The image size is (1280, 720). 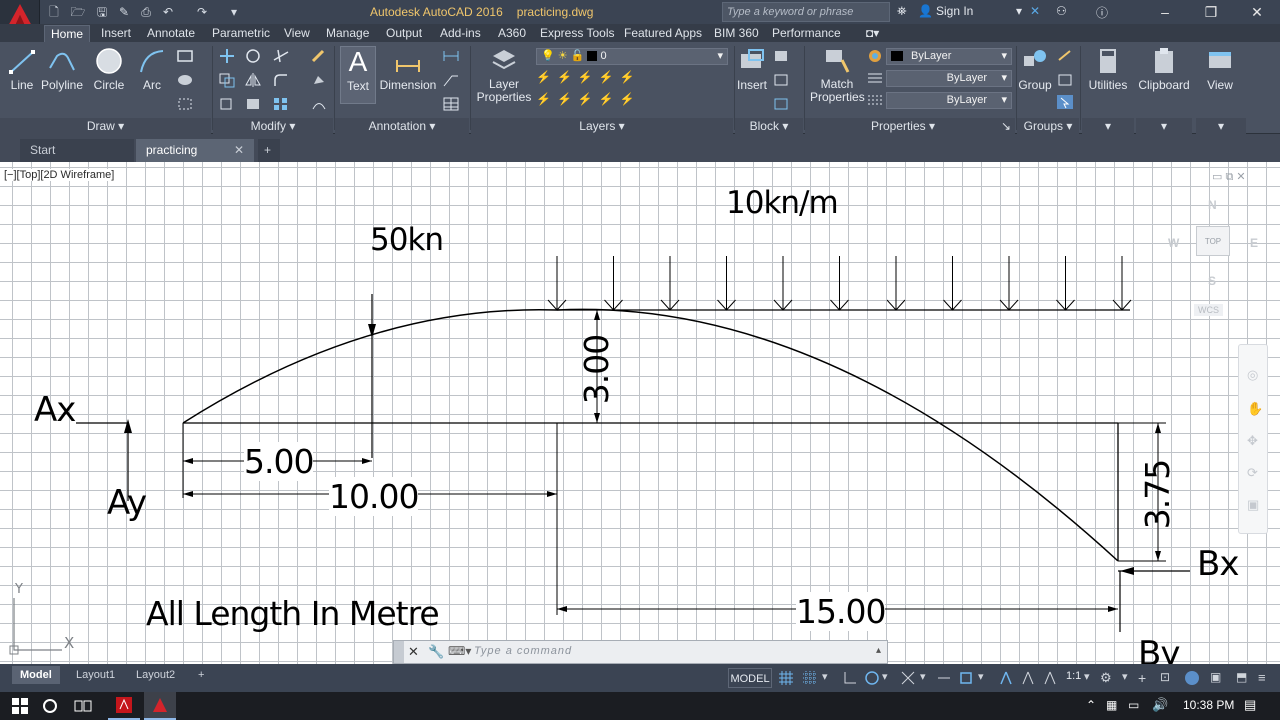 I want to click on create-block-icon, so click(x=781, y=56).